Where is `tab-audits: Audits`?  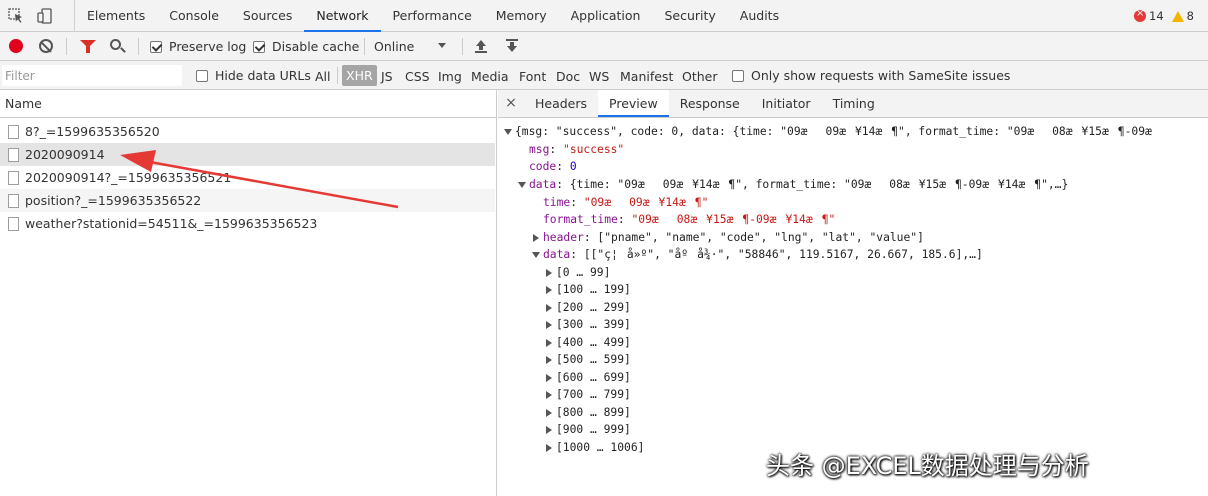
tab-audits: Audits is located at coordinates (759, 16).